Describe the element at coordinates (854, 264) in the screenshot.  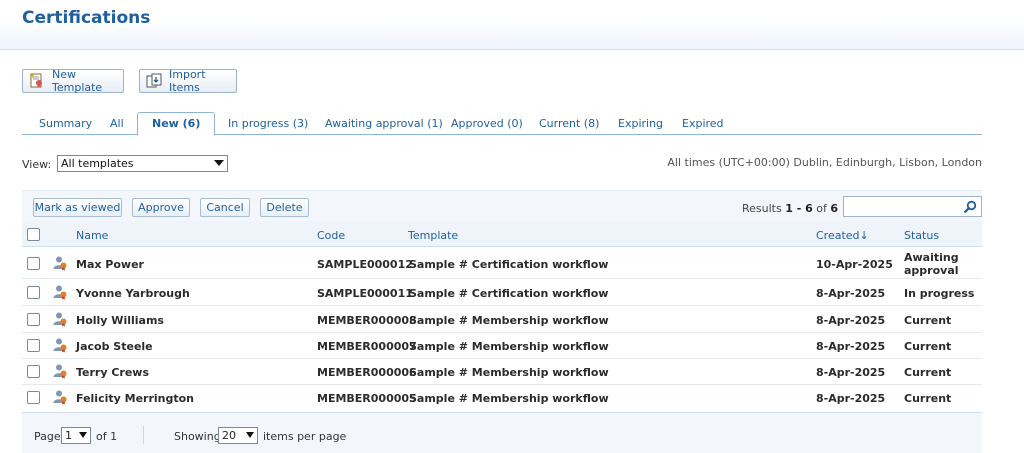
I see `row-created: 10-Apr-2025` at that location.